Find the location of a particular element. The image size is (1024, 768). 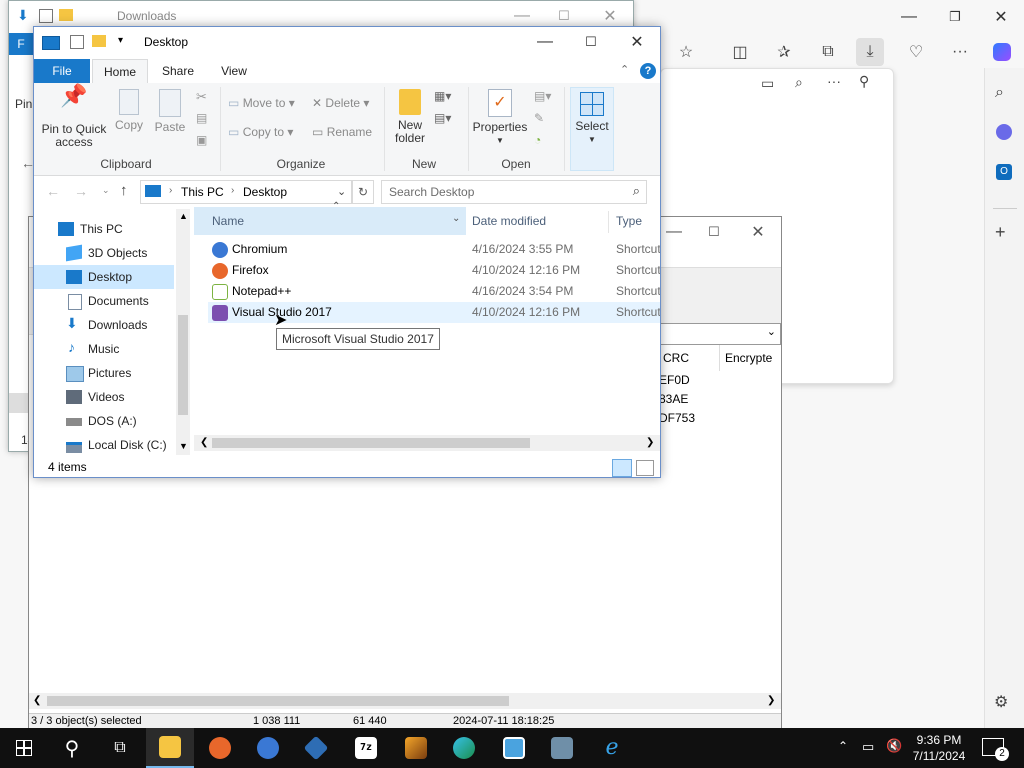

edge-taskbar-button is located at coordinates (464, 748).